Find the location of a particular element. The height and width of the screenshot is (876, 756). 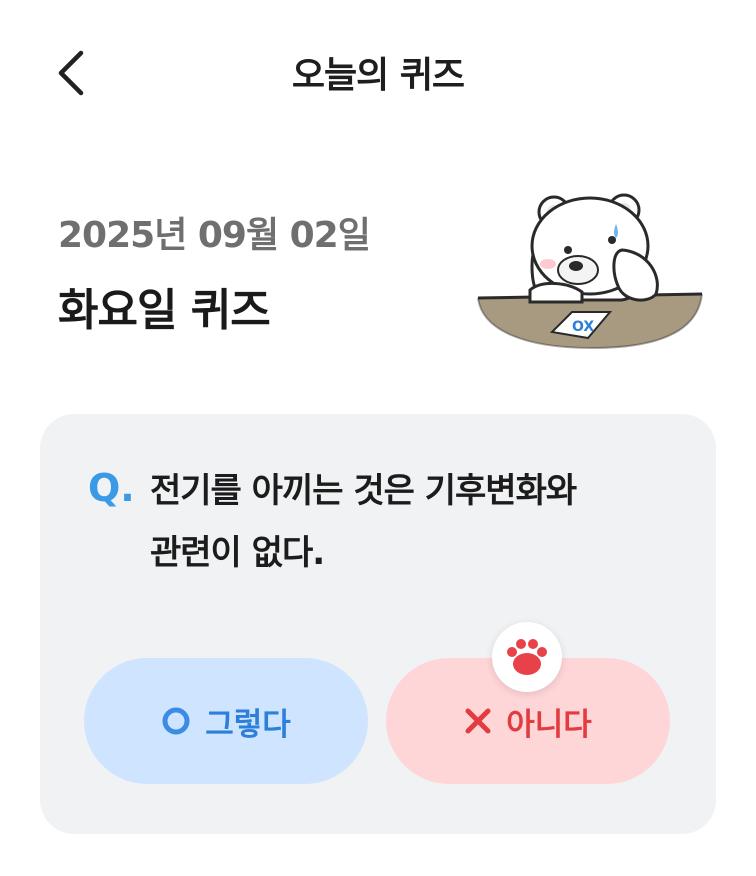

answer-yes-button: 그렇다 is located at coordinates (226, 721).